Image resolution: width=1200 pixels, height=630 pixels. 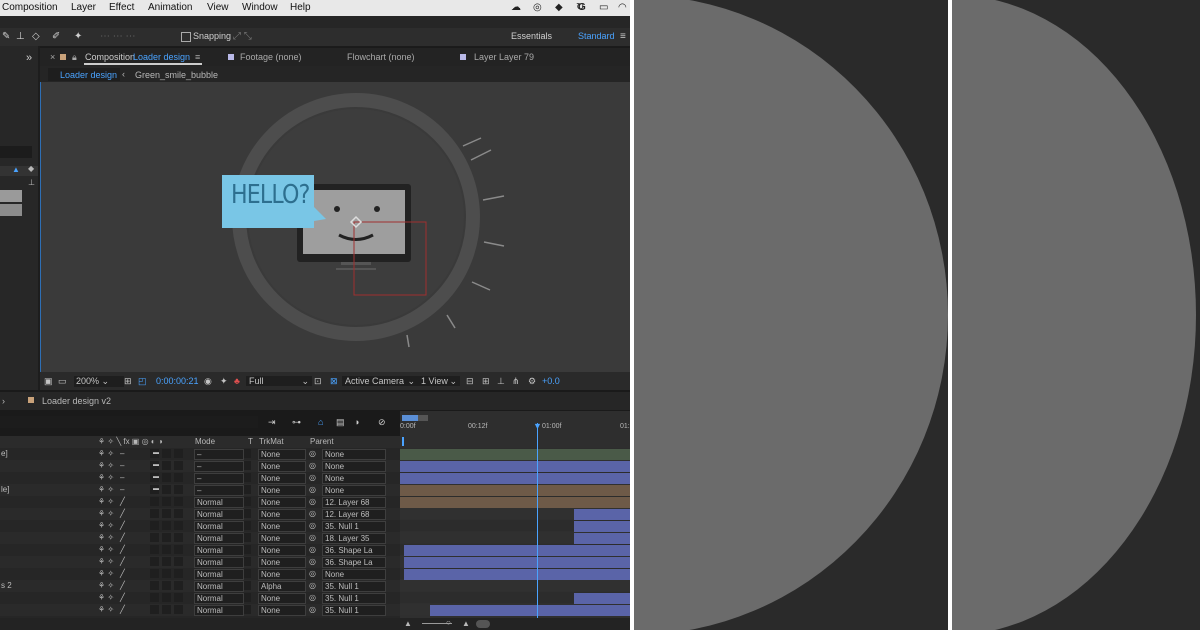 I want to click on parent-dropdown: 12. Layer 68, so click(x=354, y=502).